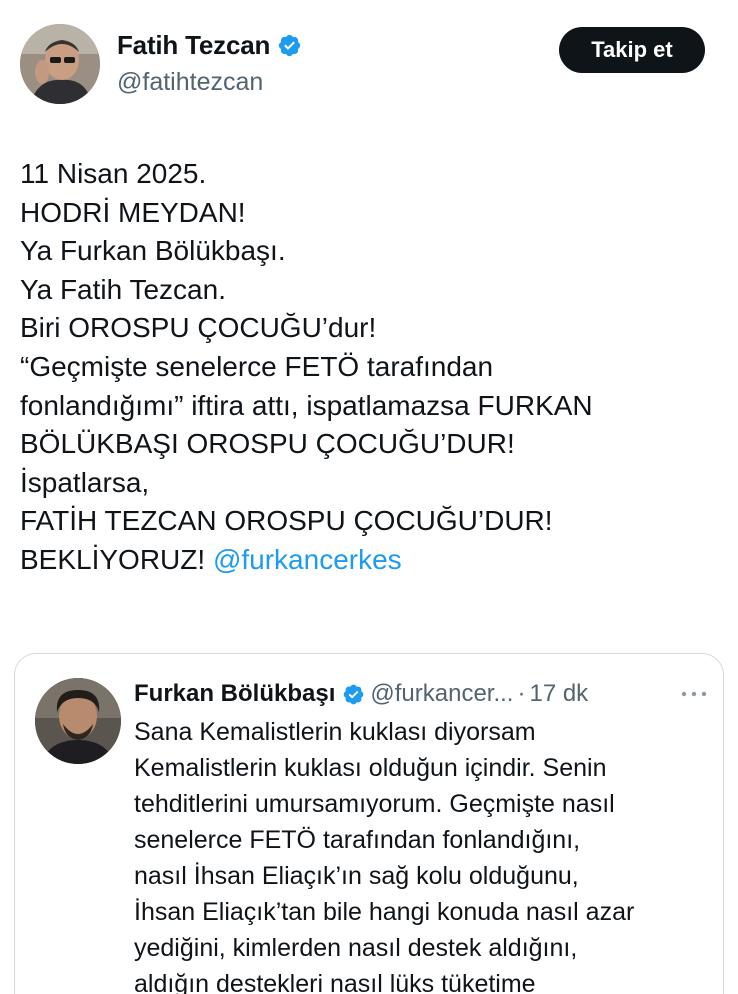 The width and height of the screenshot is (738, 994). Describe the element at coordinates (558, 694) in the screenshot. I see `quoted-timestamp: 17 dk` at that location.